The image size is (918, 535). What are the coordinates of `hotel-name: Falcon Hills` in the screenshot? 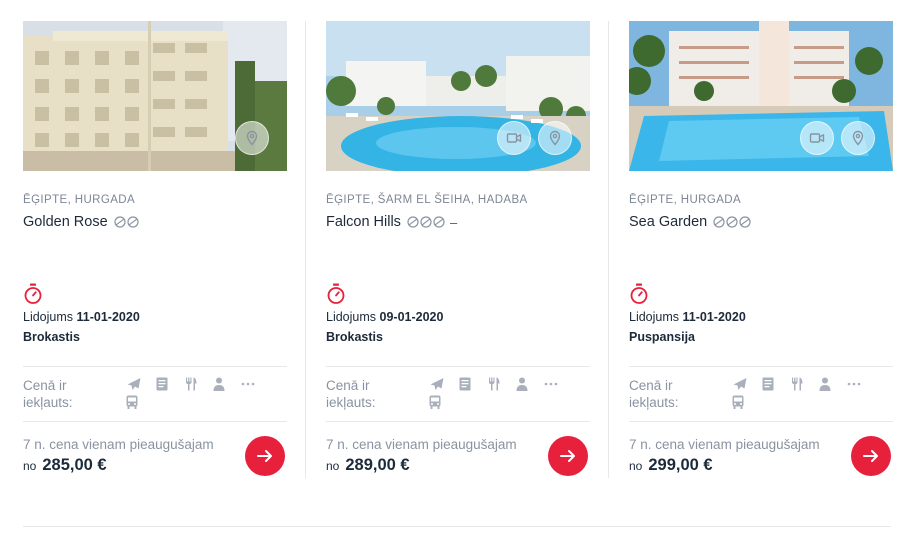 It's located at (363, 222).